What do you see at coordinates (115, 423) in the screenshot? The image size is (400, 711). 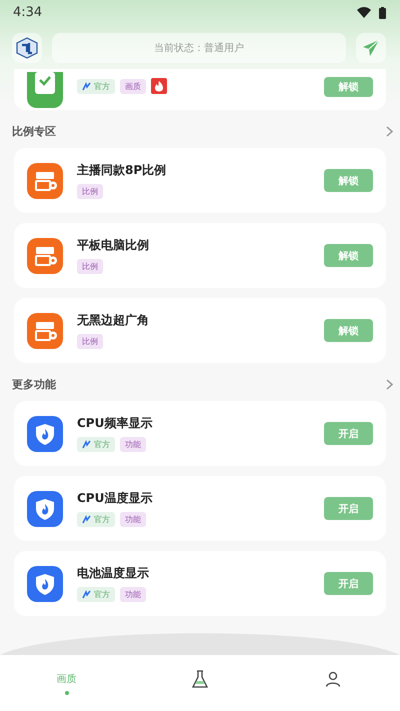 I see `feature-title: CPU频率显示` at bounding box center [115, 423].